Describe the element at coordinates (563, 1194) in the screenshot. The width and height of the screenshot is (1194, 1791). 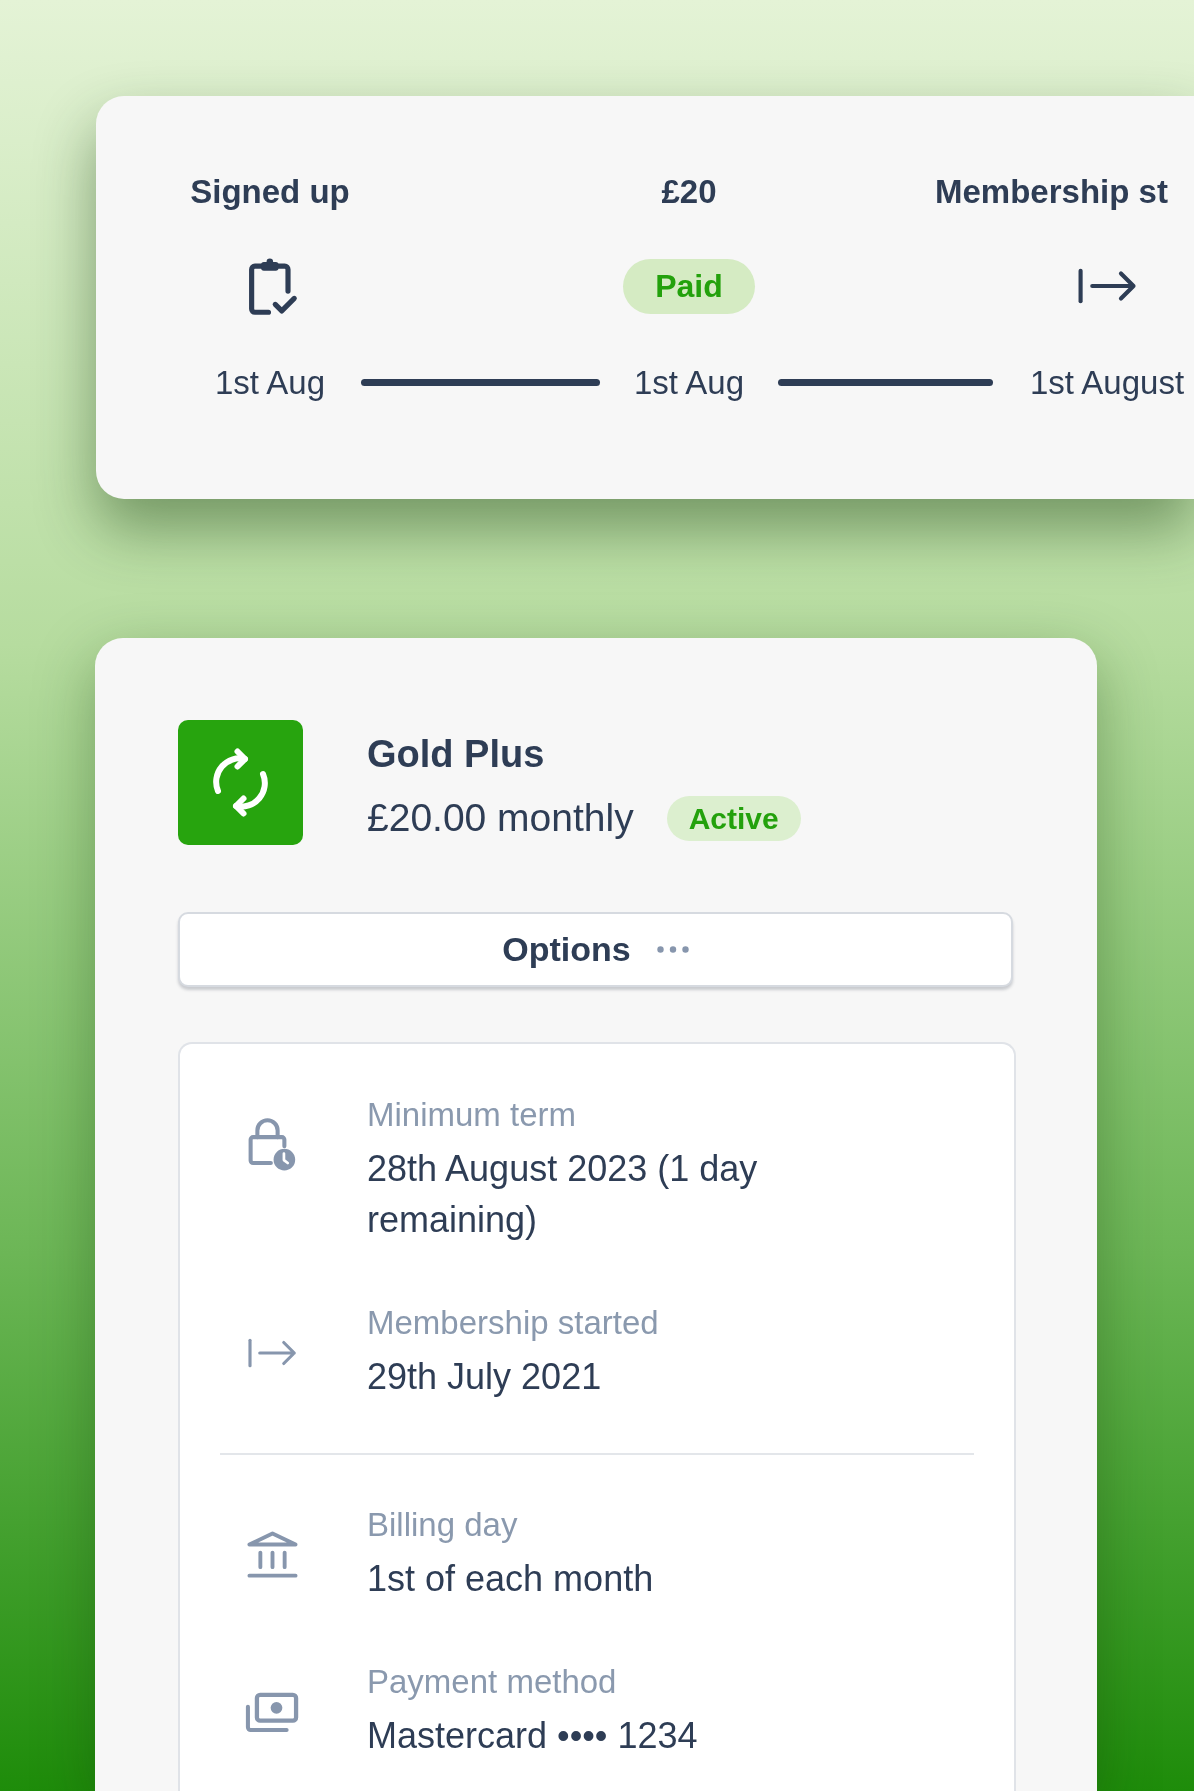
I see `detail-value: 28th August 2023 (1 day remaining)` at that location.